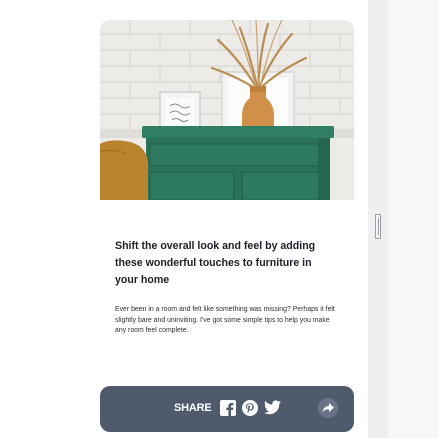 The height and width of the screenshot is (438, 438). Describe the element at coordinates (328, 410) in the screenshot. I see `forward-icon` at that location.